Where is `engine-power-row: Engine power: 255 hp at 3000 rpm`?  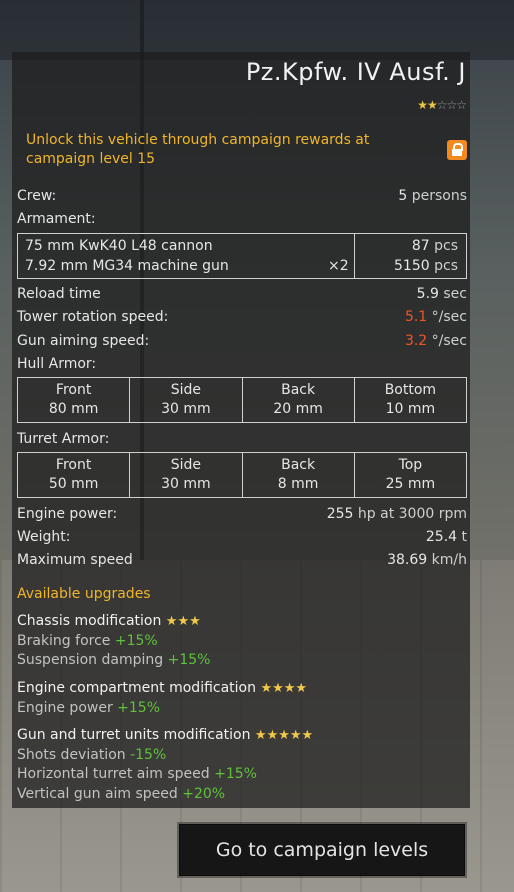
engine-power-row: Engine power: 255 hp at 3000 rpm is located at coordinates (242, 514).